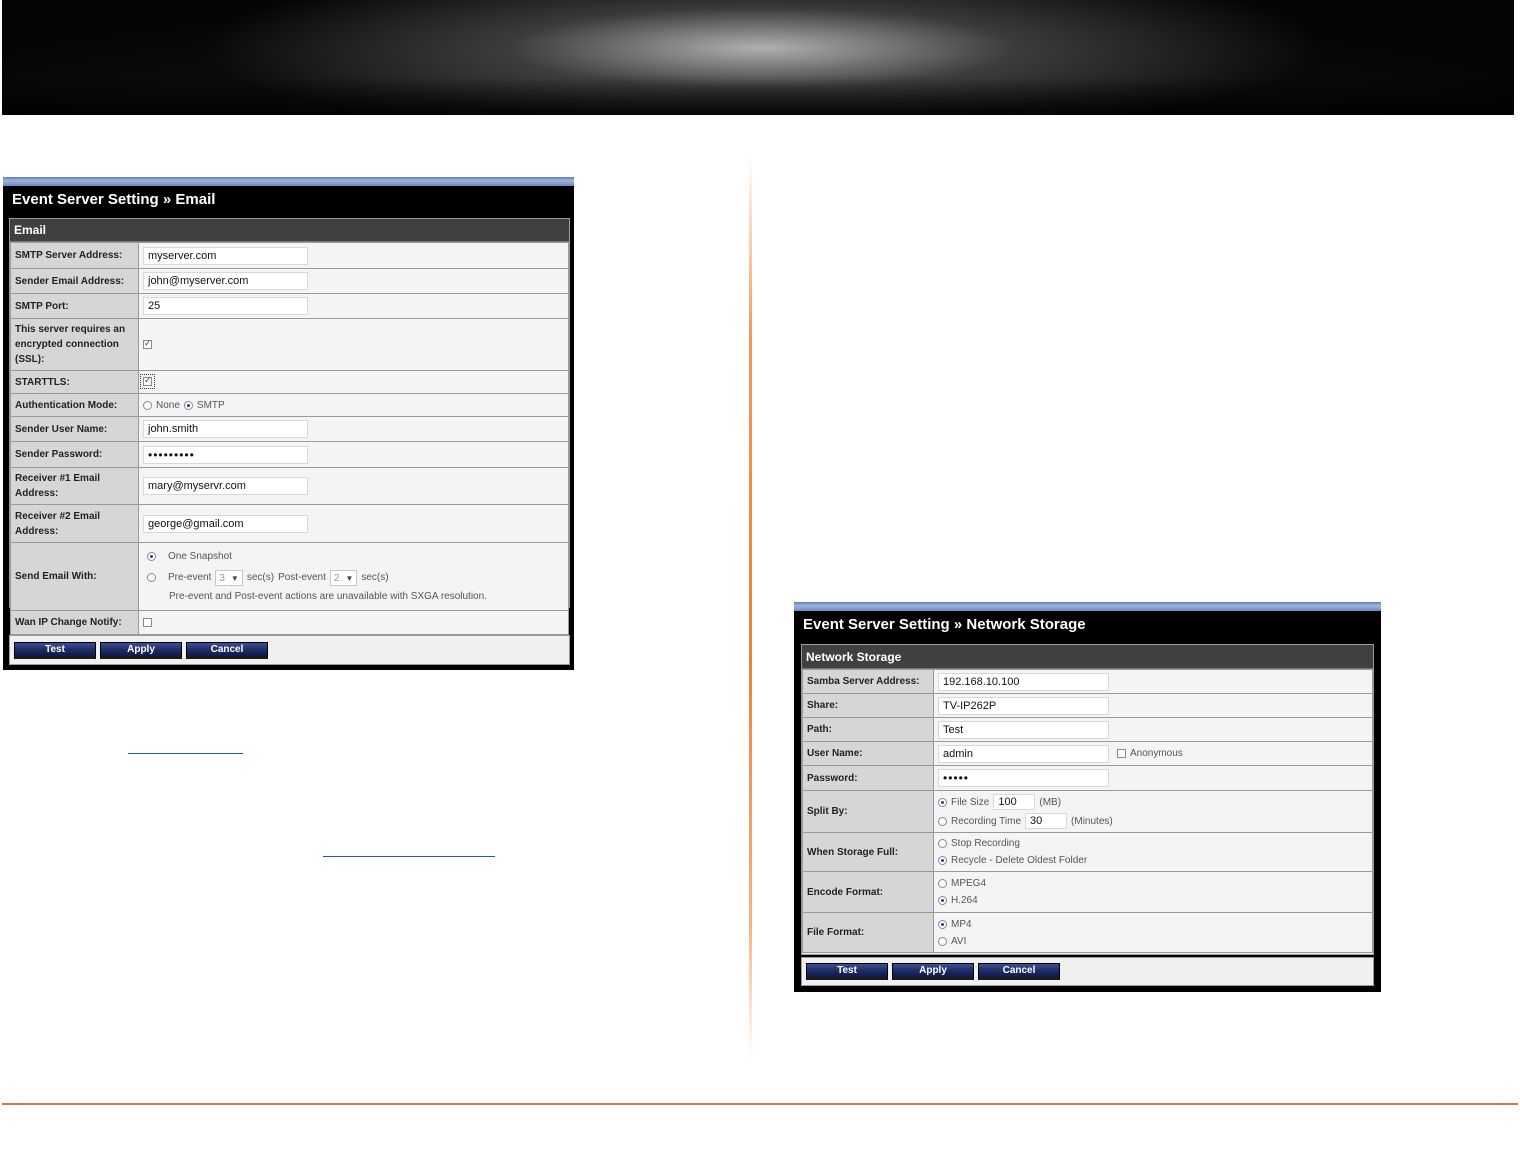 This screenshot has width=1520, height=1175. I want to click on form-row: Sender Email Address: john@myserver.com, so click(289, 281).